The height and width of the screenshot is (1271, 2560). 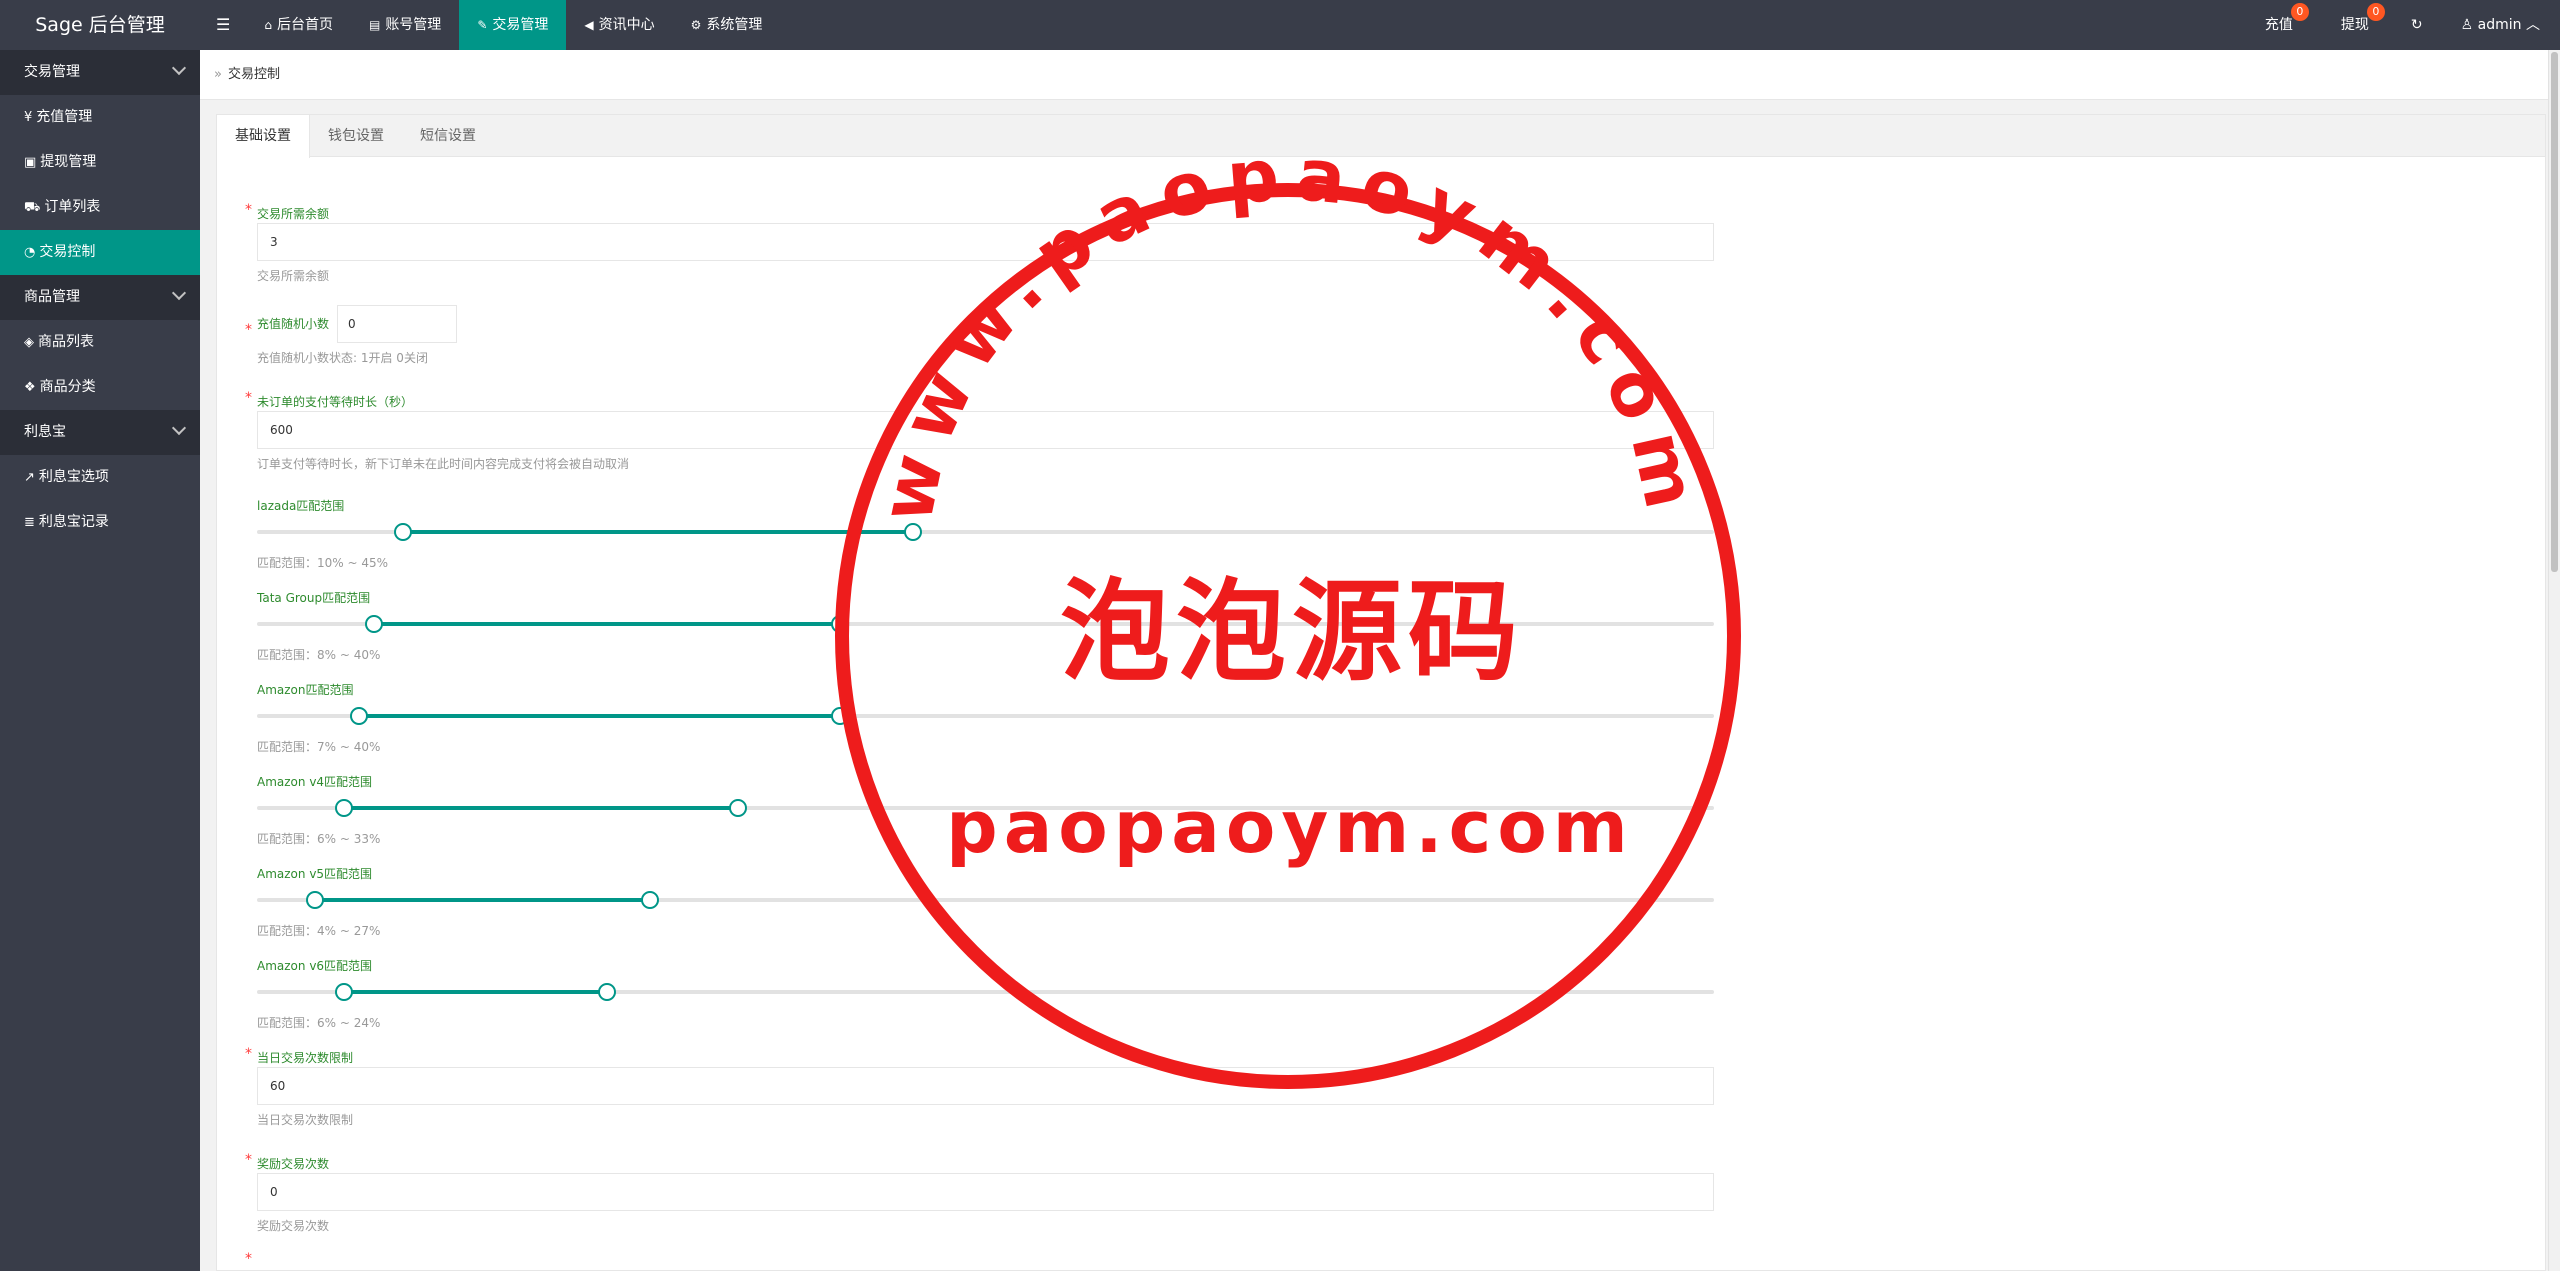 I want to click on gavel-icon: ✎, so click(x=482, y=25).